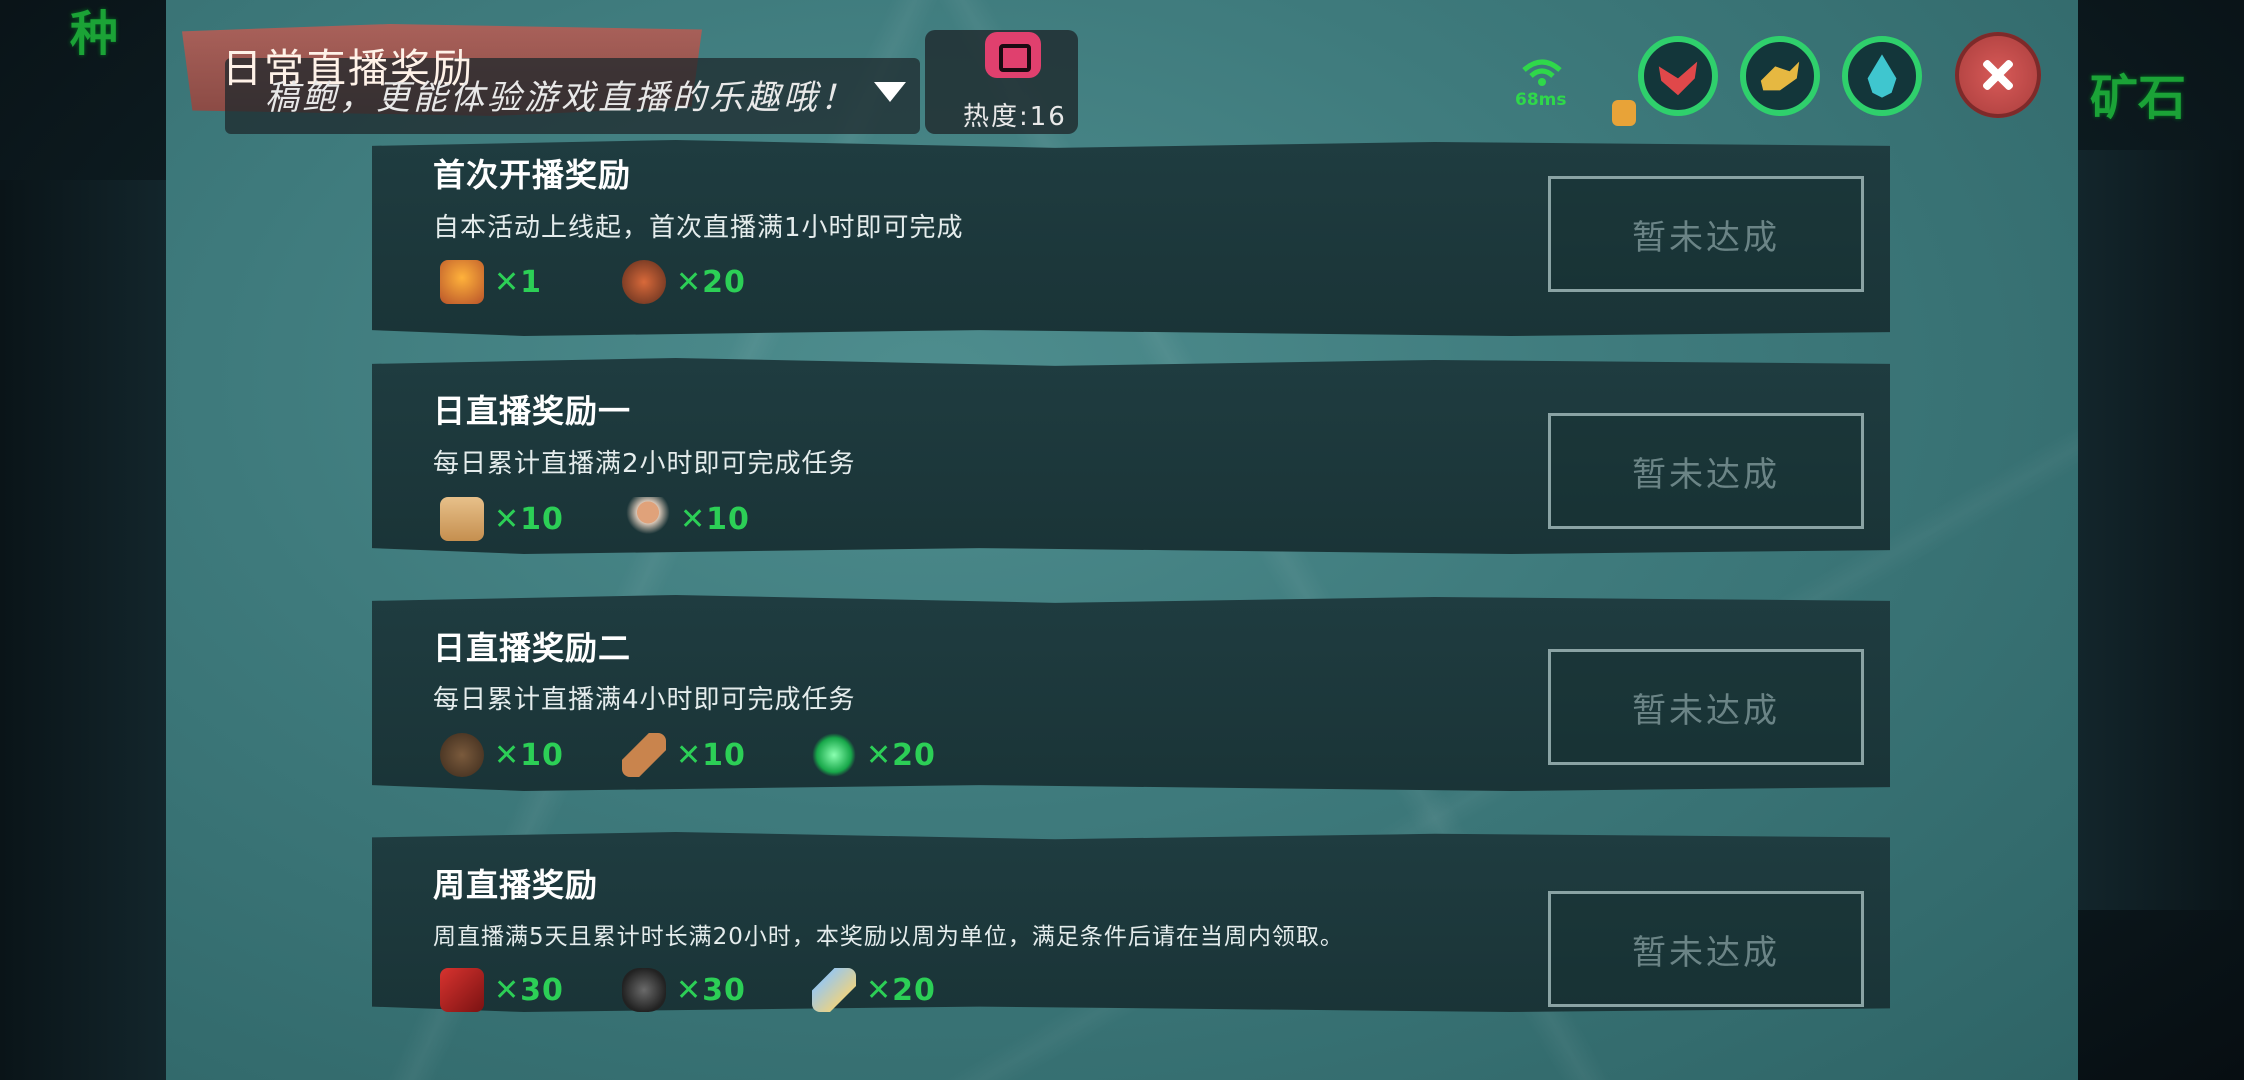 The height and width of the screenshot is (1080, 2244). What do you see at coordinates (834, 755) in the screenshot?
I see `green-gem-icon` at bounding box center [834, 755].